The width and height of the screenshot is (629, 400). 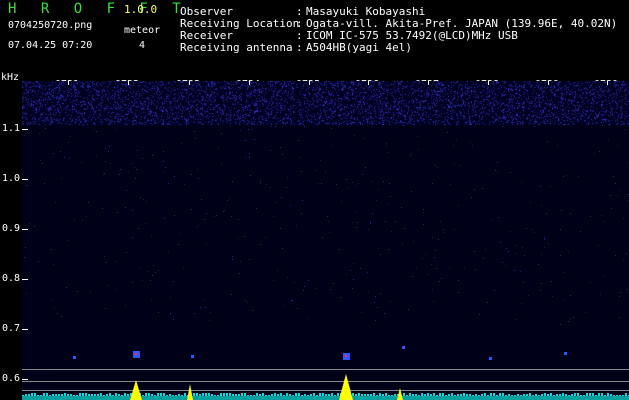 I want to click on guide-line, so click(x=325, y=390).